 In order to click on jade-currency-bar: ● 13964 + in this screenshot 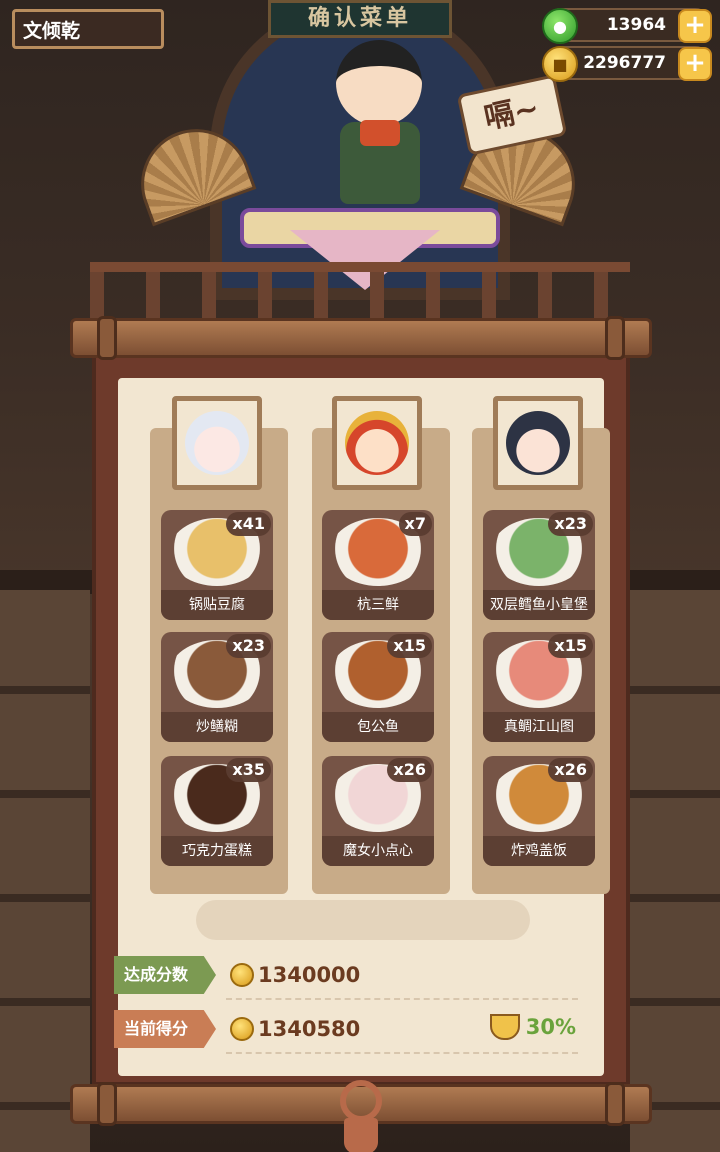, I will do `click(627, 26)`.